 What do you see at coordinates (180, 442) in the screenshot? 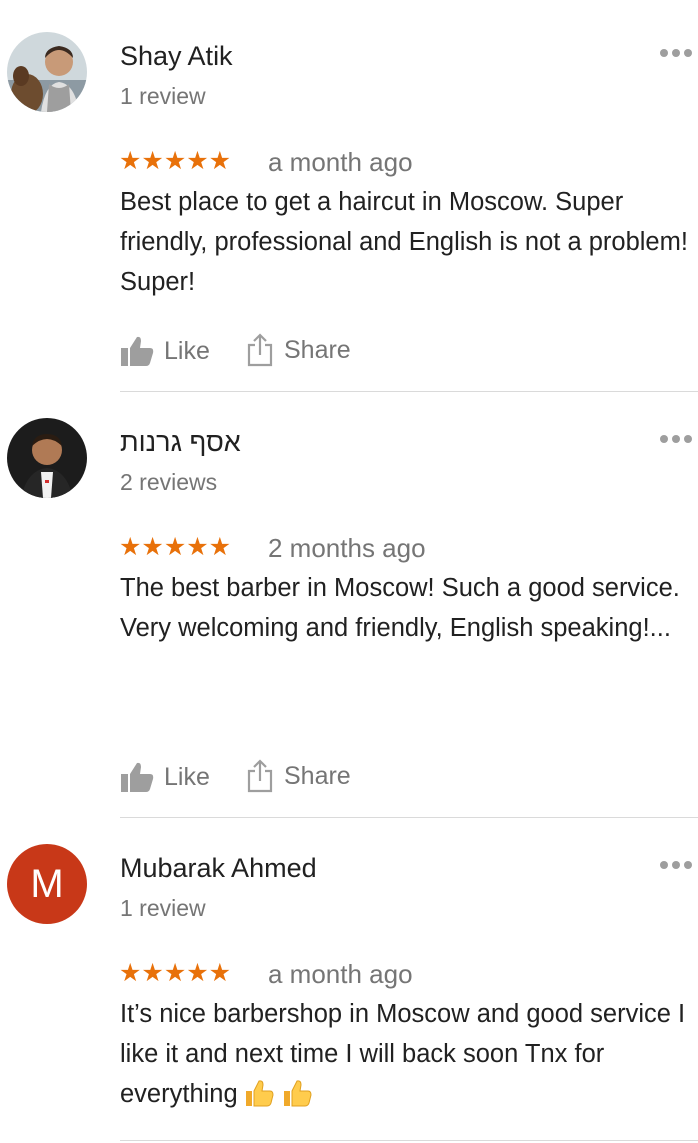
I see `reviewer-name: אסף גרנות` at bounding box center [180, 442].